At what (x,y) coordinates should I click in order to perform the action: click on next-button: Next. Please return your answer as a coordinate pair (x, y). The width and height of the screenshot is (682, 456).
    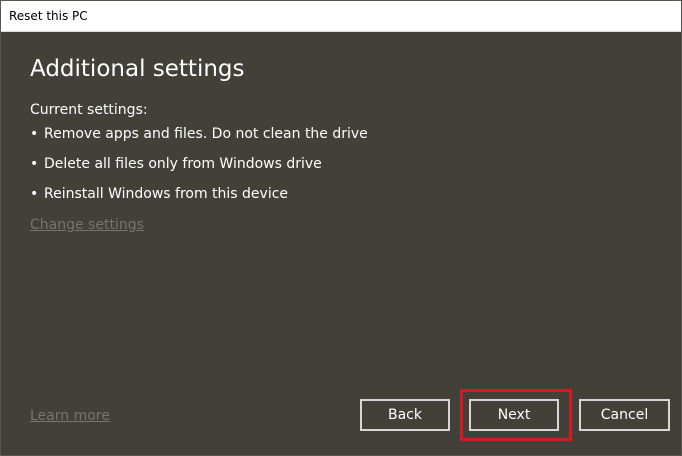
    Looking at the image, I should click on (514, 415).